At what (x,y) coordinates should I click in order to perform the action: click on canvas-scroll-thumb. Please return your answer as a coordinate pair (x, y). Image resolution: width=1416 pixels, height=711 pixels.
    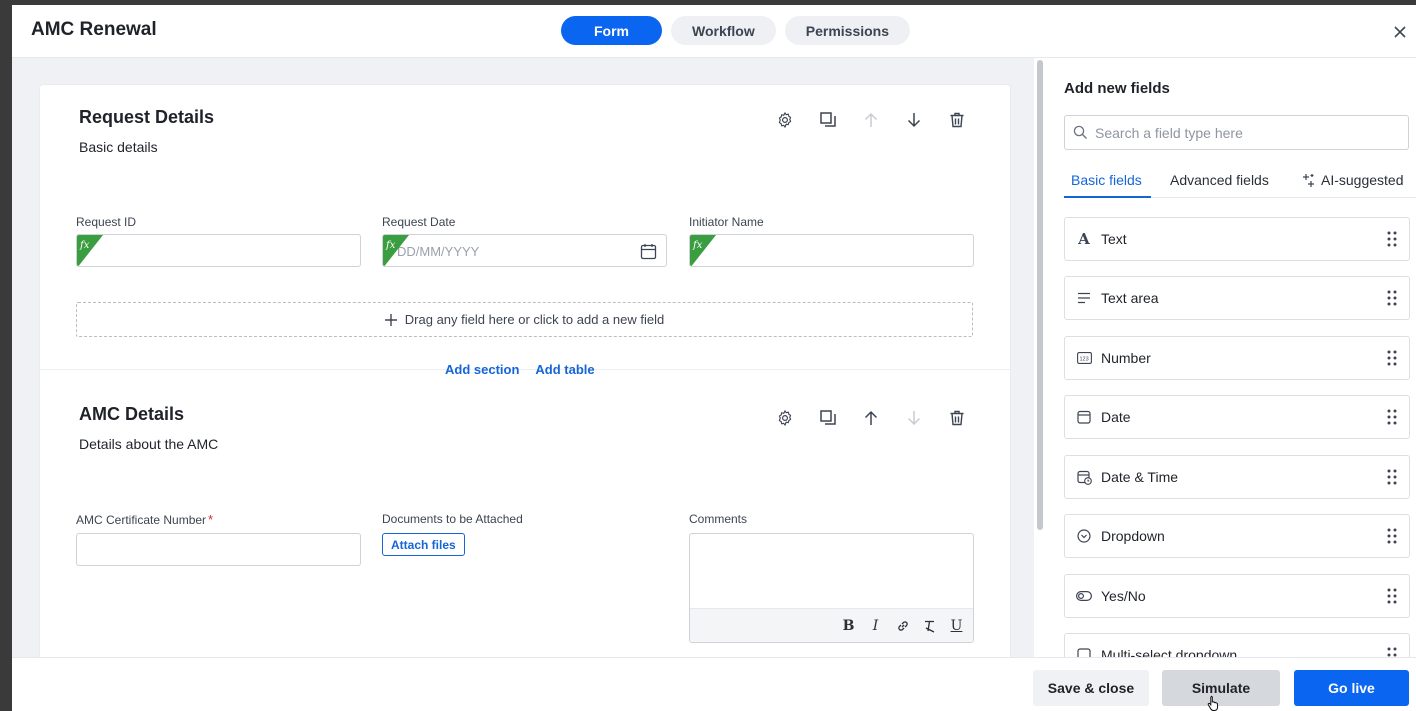
    Looking at the image, I should click on (1040, 295).